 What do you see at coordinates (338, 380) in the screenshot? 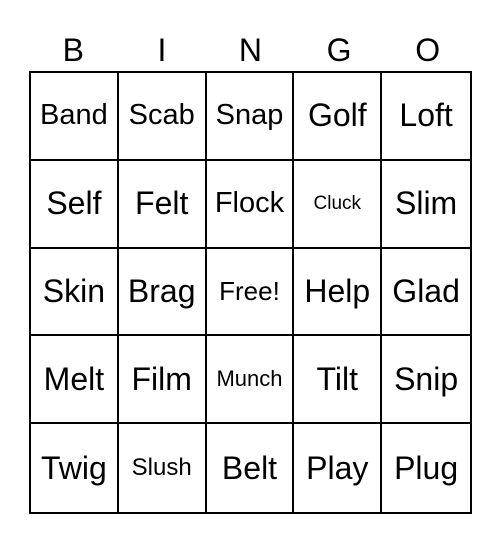
I see `bingo-cell: Tilt` at bounding box center [338, 380].